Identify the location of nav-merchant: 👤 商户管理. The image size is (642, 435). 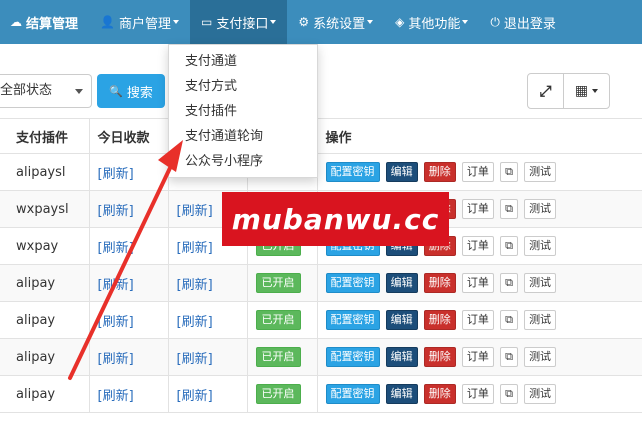
(139, 22).